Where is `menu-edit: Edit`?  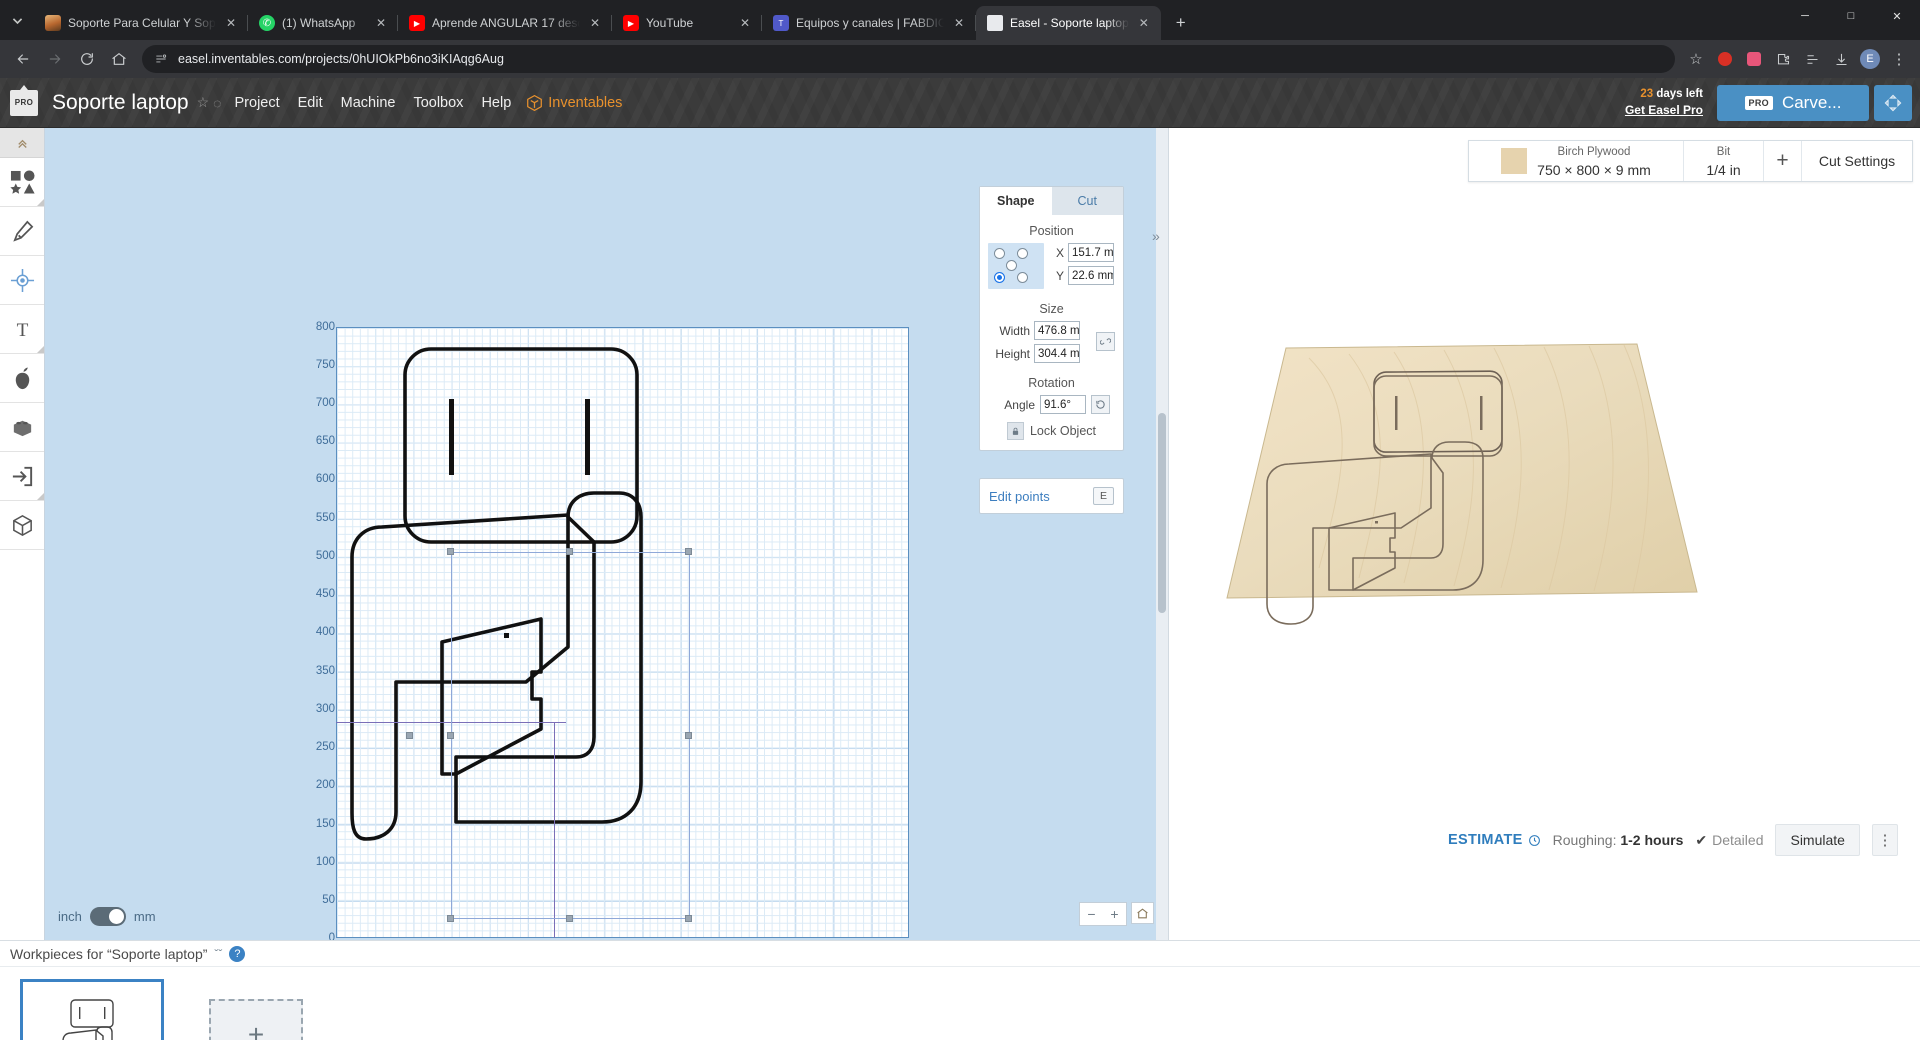
menu-edit: Edit is located at coordinates (310, 103).